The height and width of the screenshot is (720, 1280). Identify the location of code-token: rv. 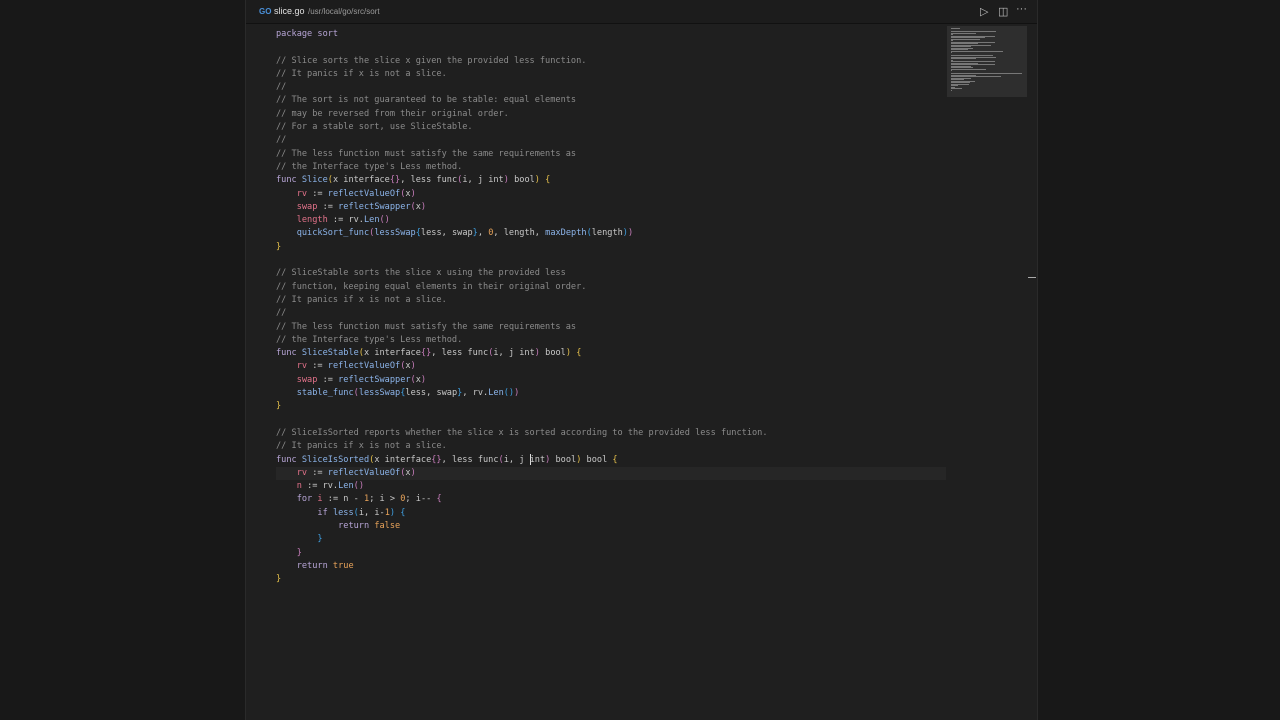
(302, 472).